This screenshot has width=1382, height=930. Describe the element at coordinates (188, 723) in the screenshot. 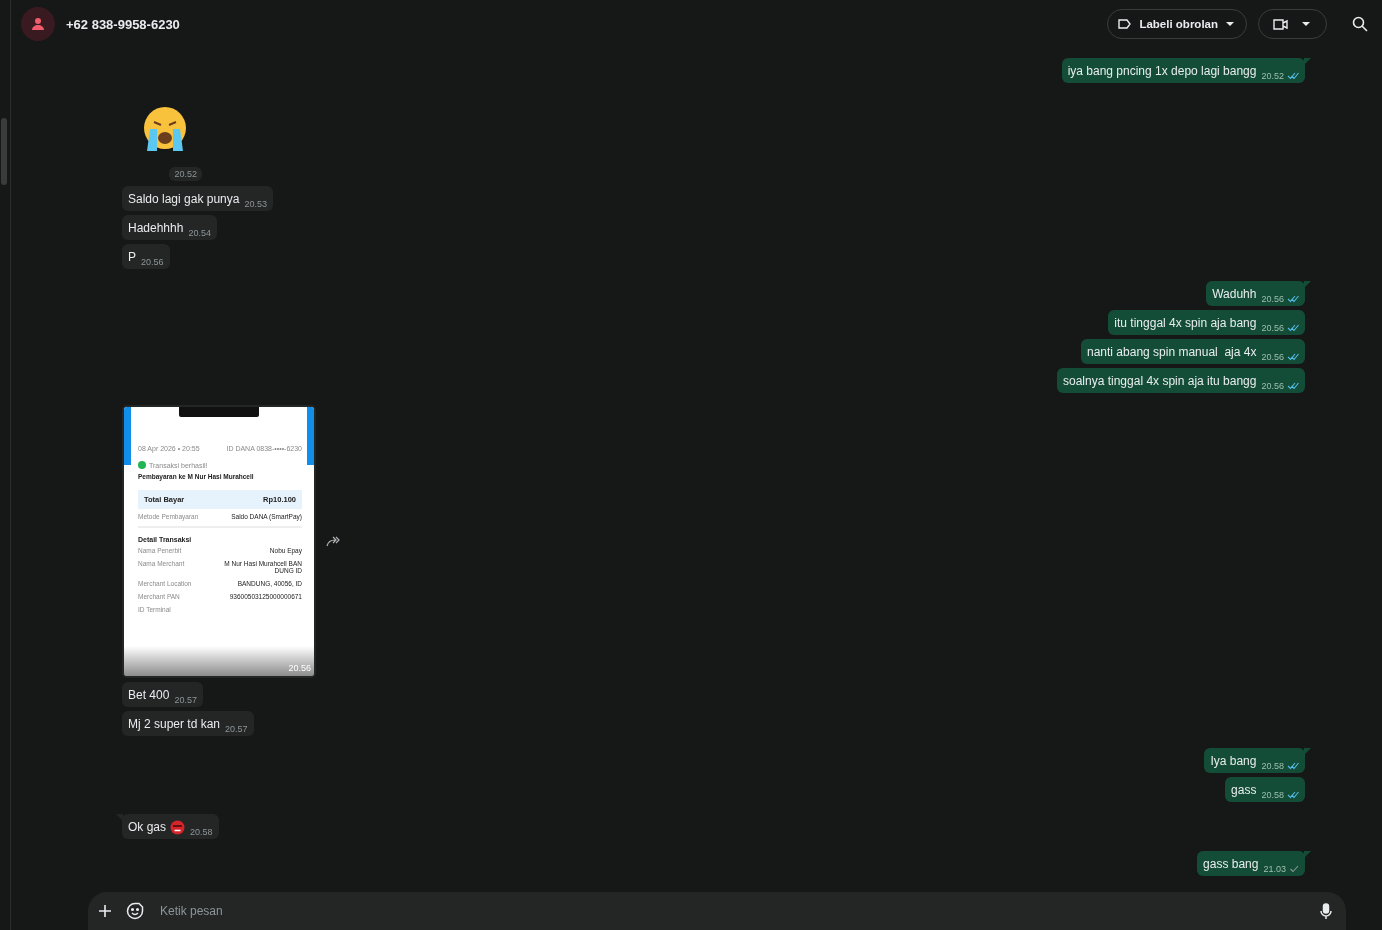

I see `incoming-message: Mj 2 super td kan 20.57` at that location.